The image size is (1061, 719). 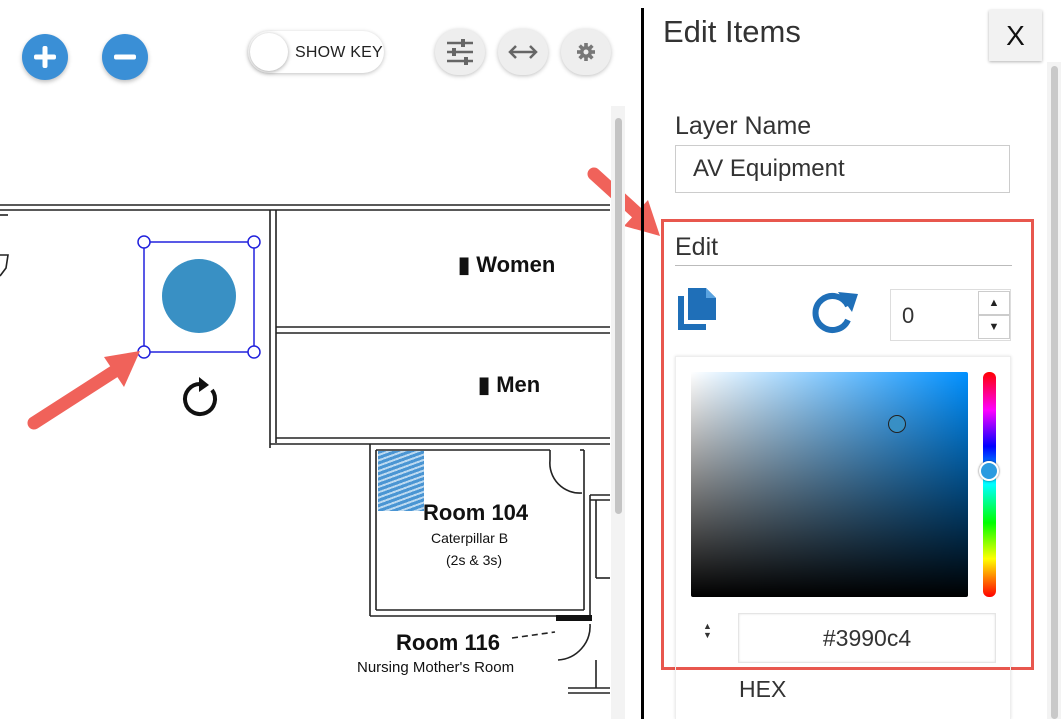 What do you see at coordinates (474, 560) in the screenshot?
I see `room-104-detail: (2s & 3s)` at bounding box center [474, 560].